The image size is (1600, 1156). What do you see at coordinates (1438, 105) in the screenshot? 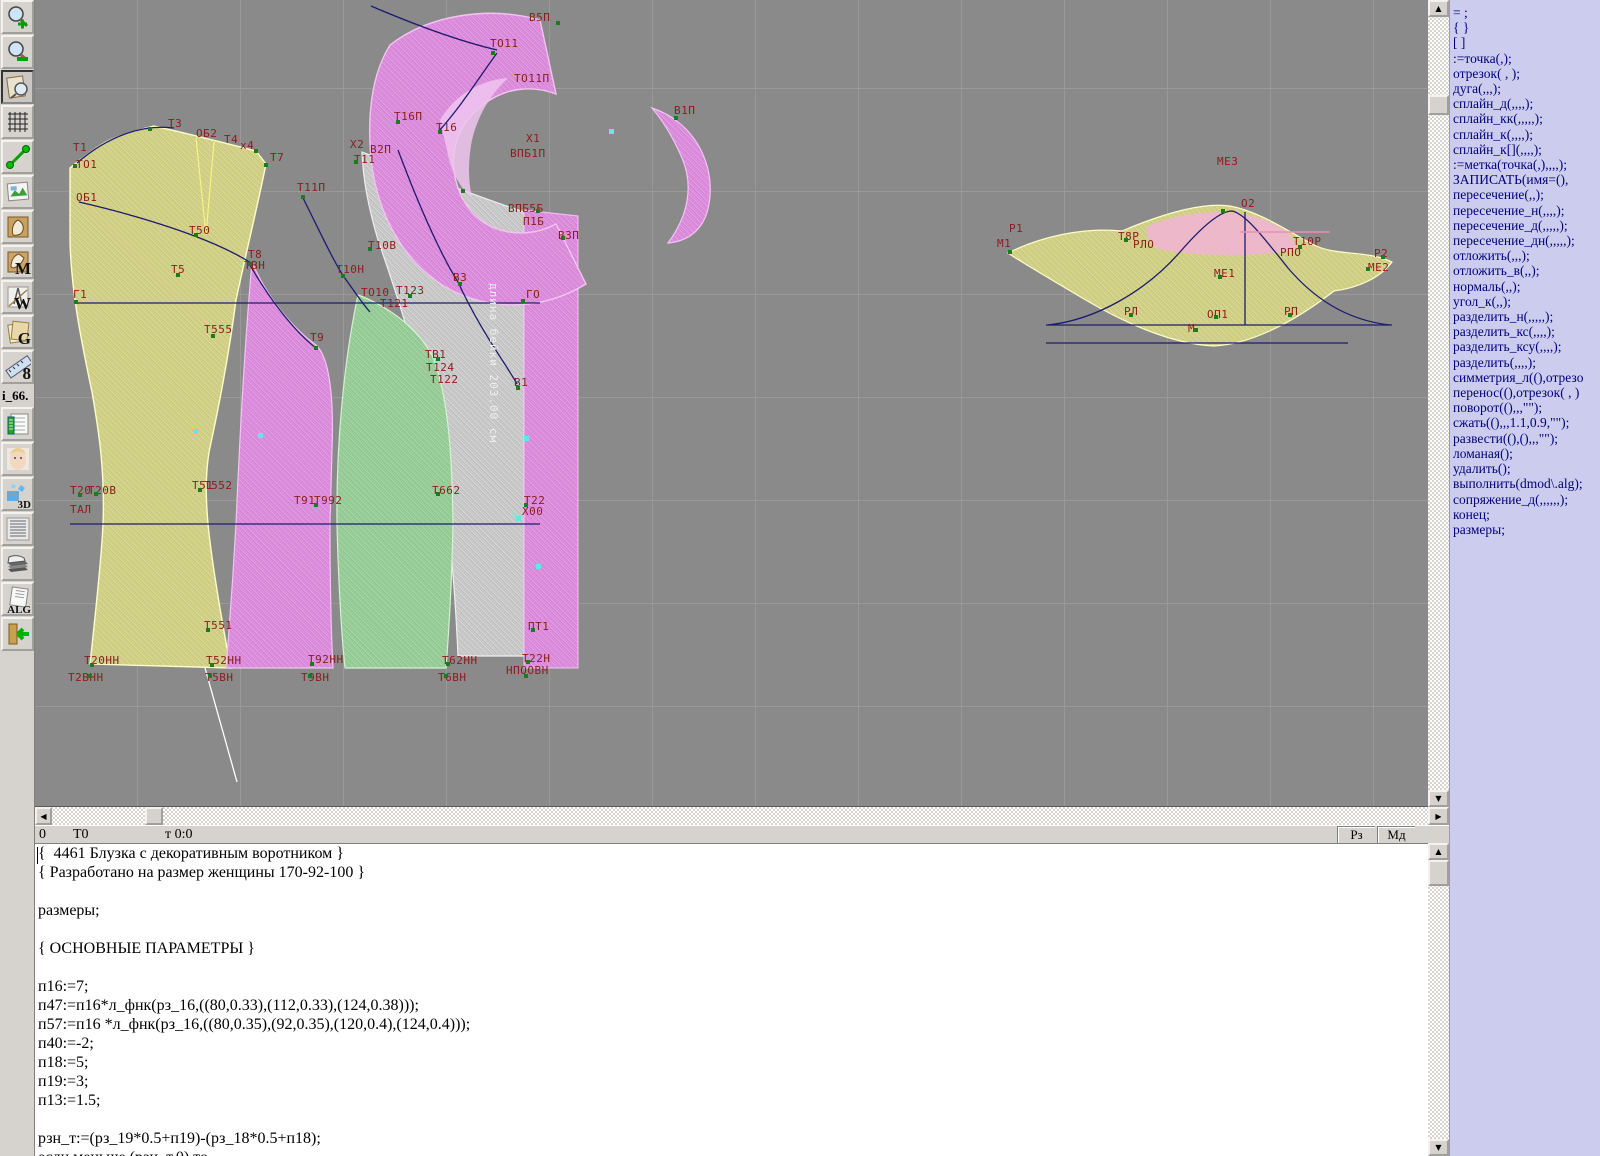
I see `vertical-scroll-thumb` at bounding box center [1438, 105].